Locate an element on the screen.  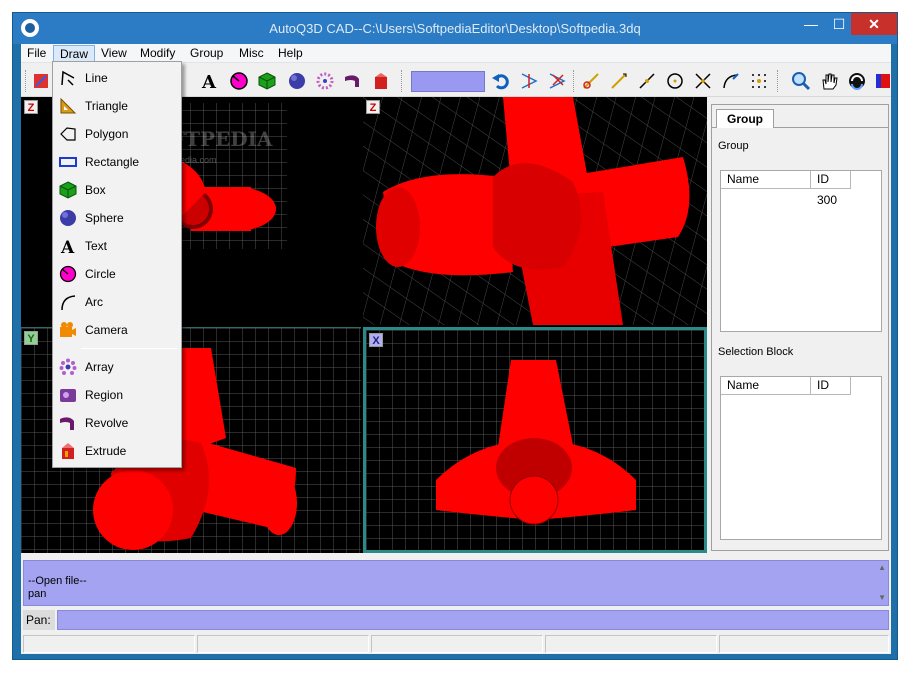
menu-file: File is located at coordinates (36, 53).